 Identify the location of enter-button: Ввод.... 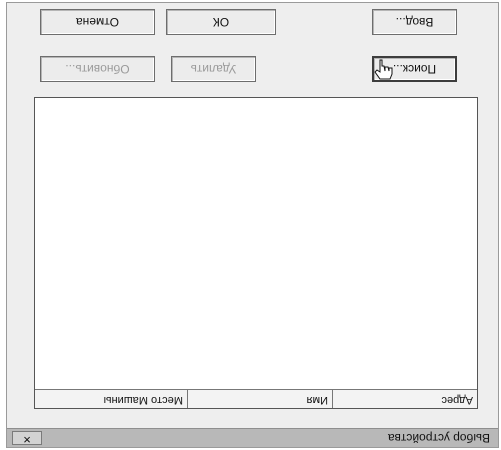
(414, 22).